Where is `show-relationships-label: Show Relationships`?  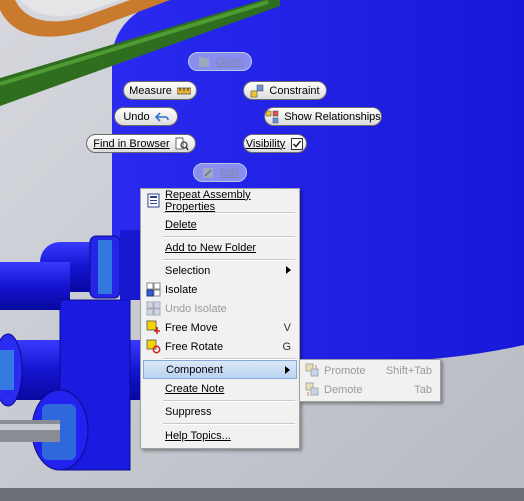 show-relationships-label: Show Relationships is located at coordinates (332, 116).